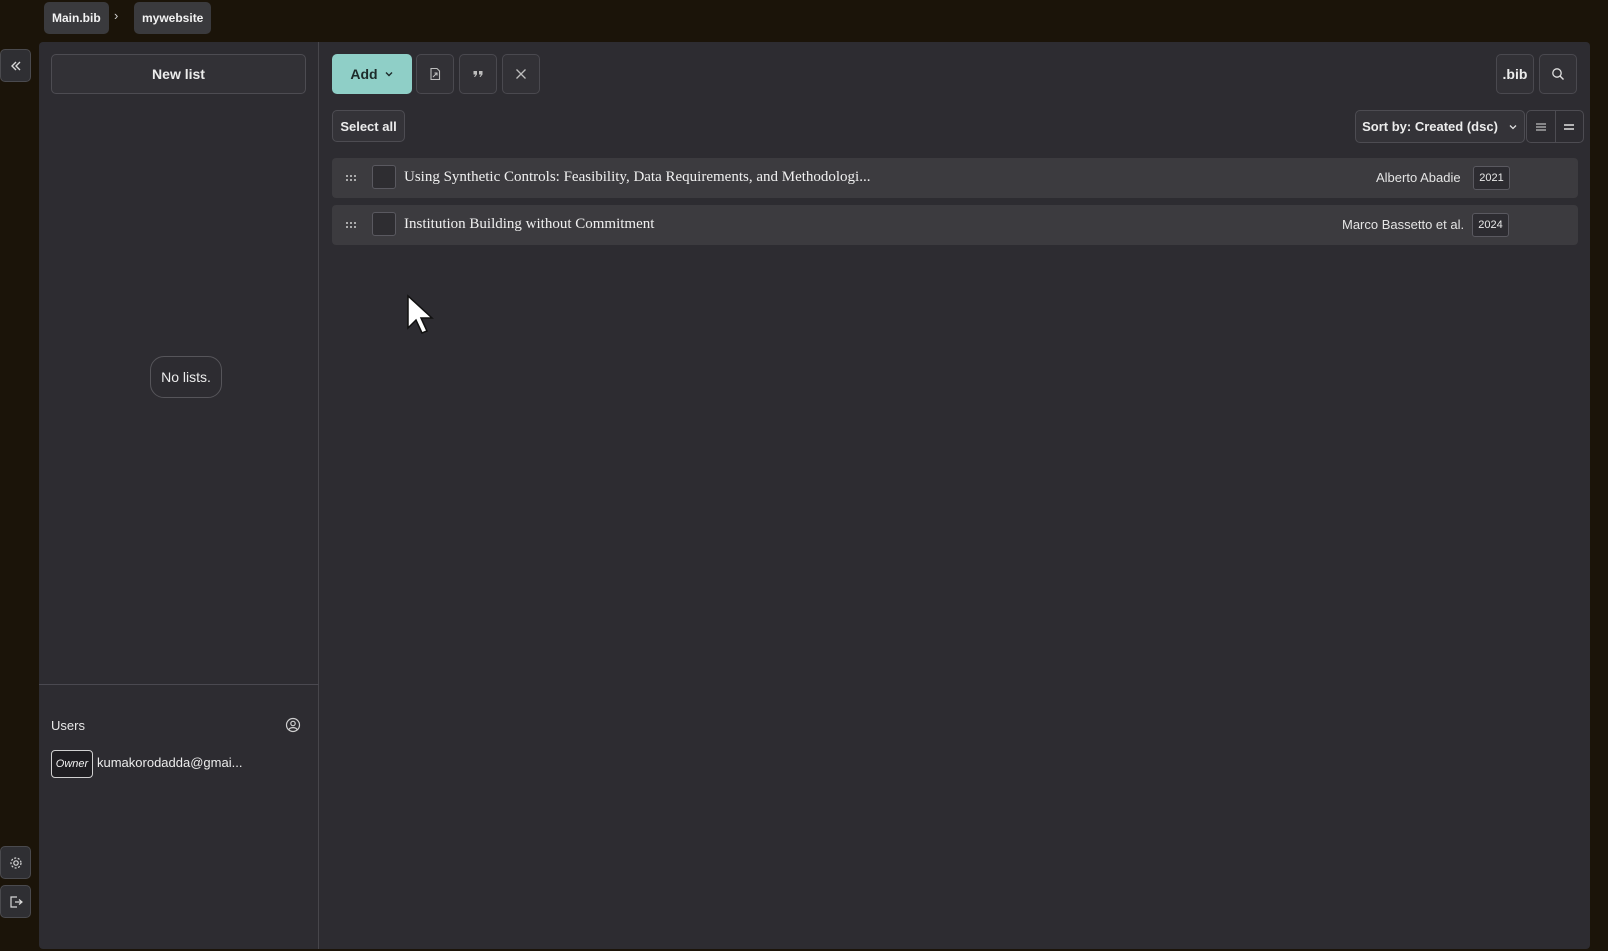 The height and width of the screenshot is (951, 1608). I want to click on entry-author: Marco Bassetto et al., so click(1403, 224).